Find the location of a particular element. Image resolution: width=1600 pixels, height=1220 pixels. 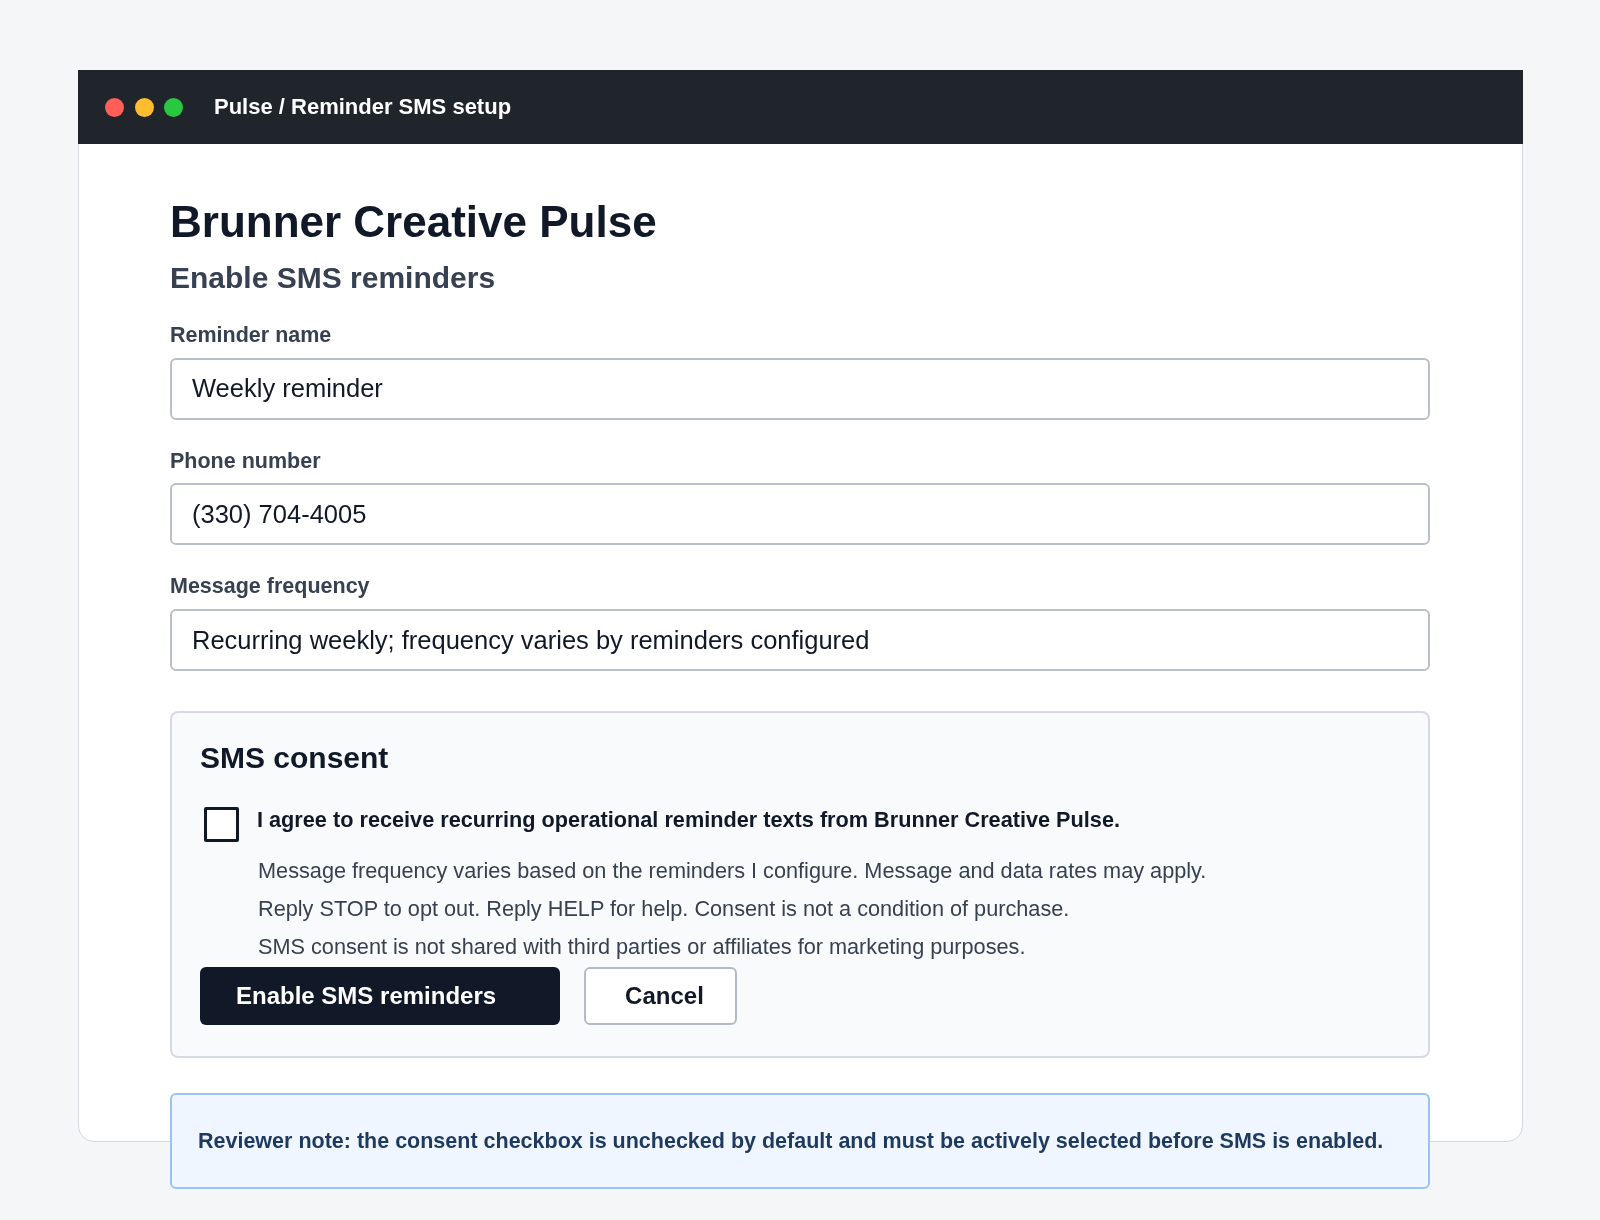

consent-checkbox is located at coordinates (221, 825).